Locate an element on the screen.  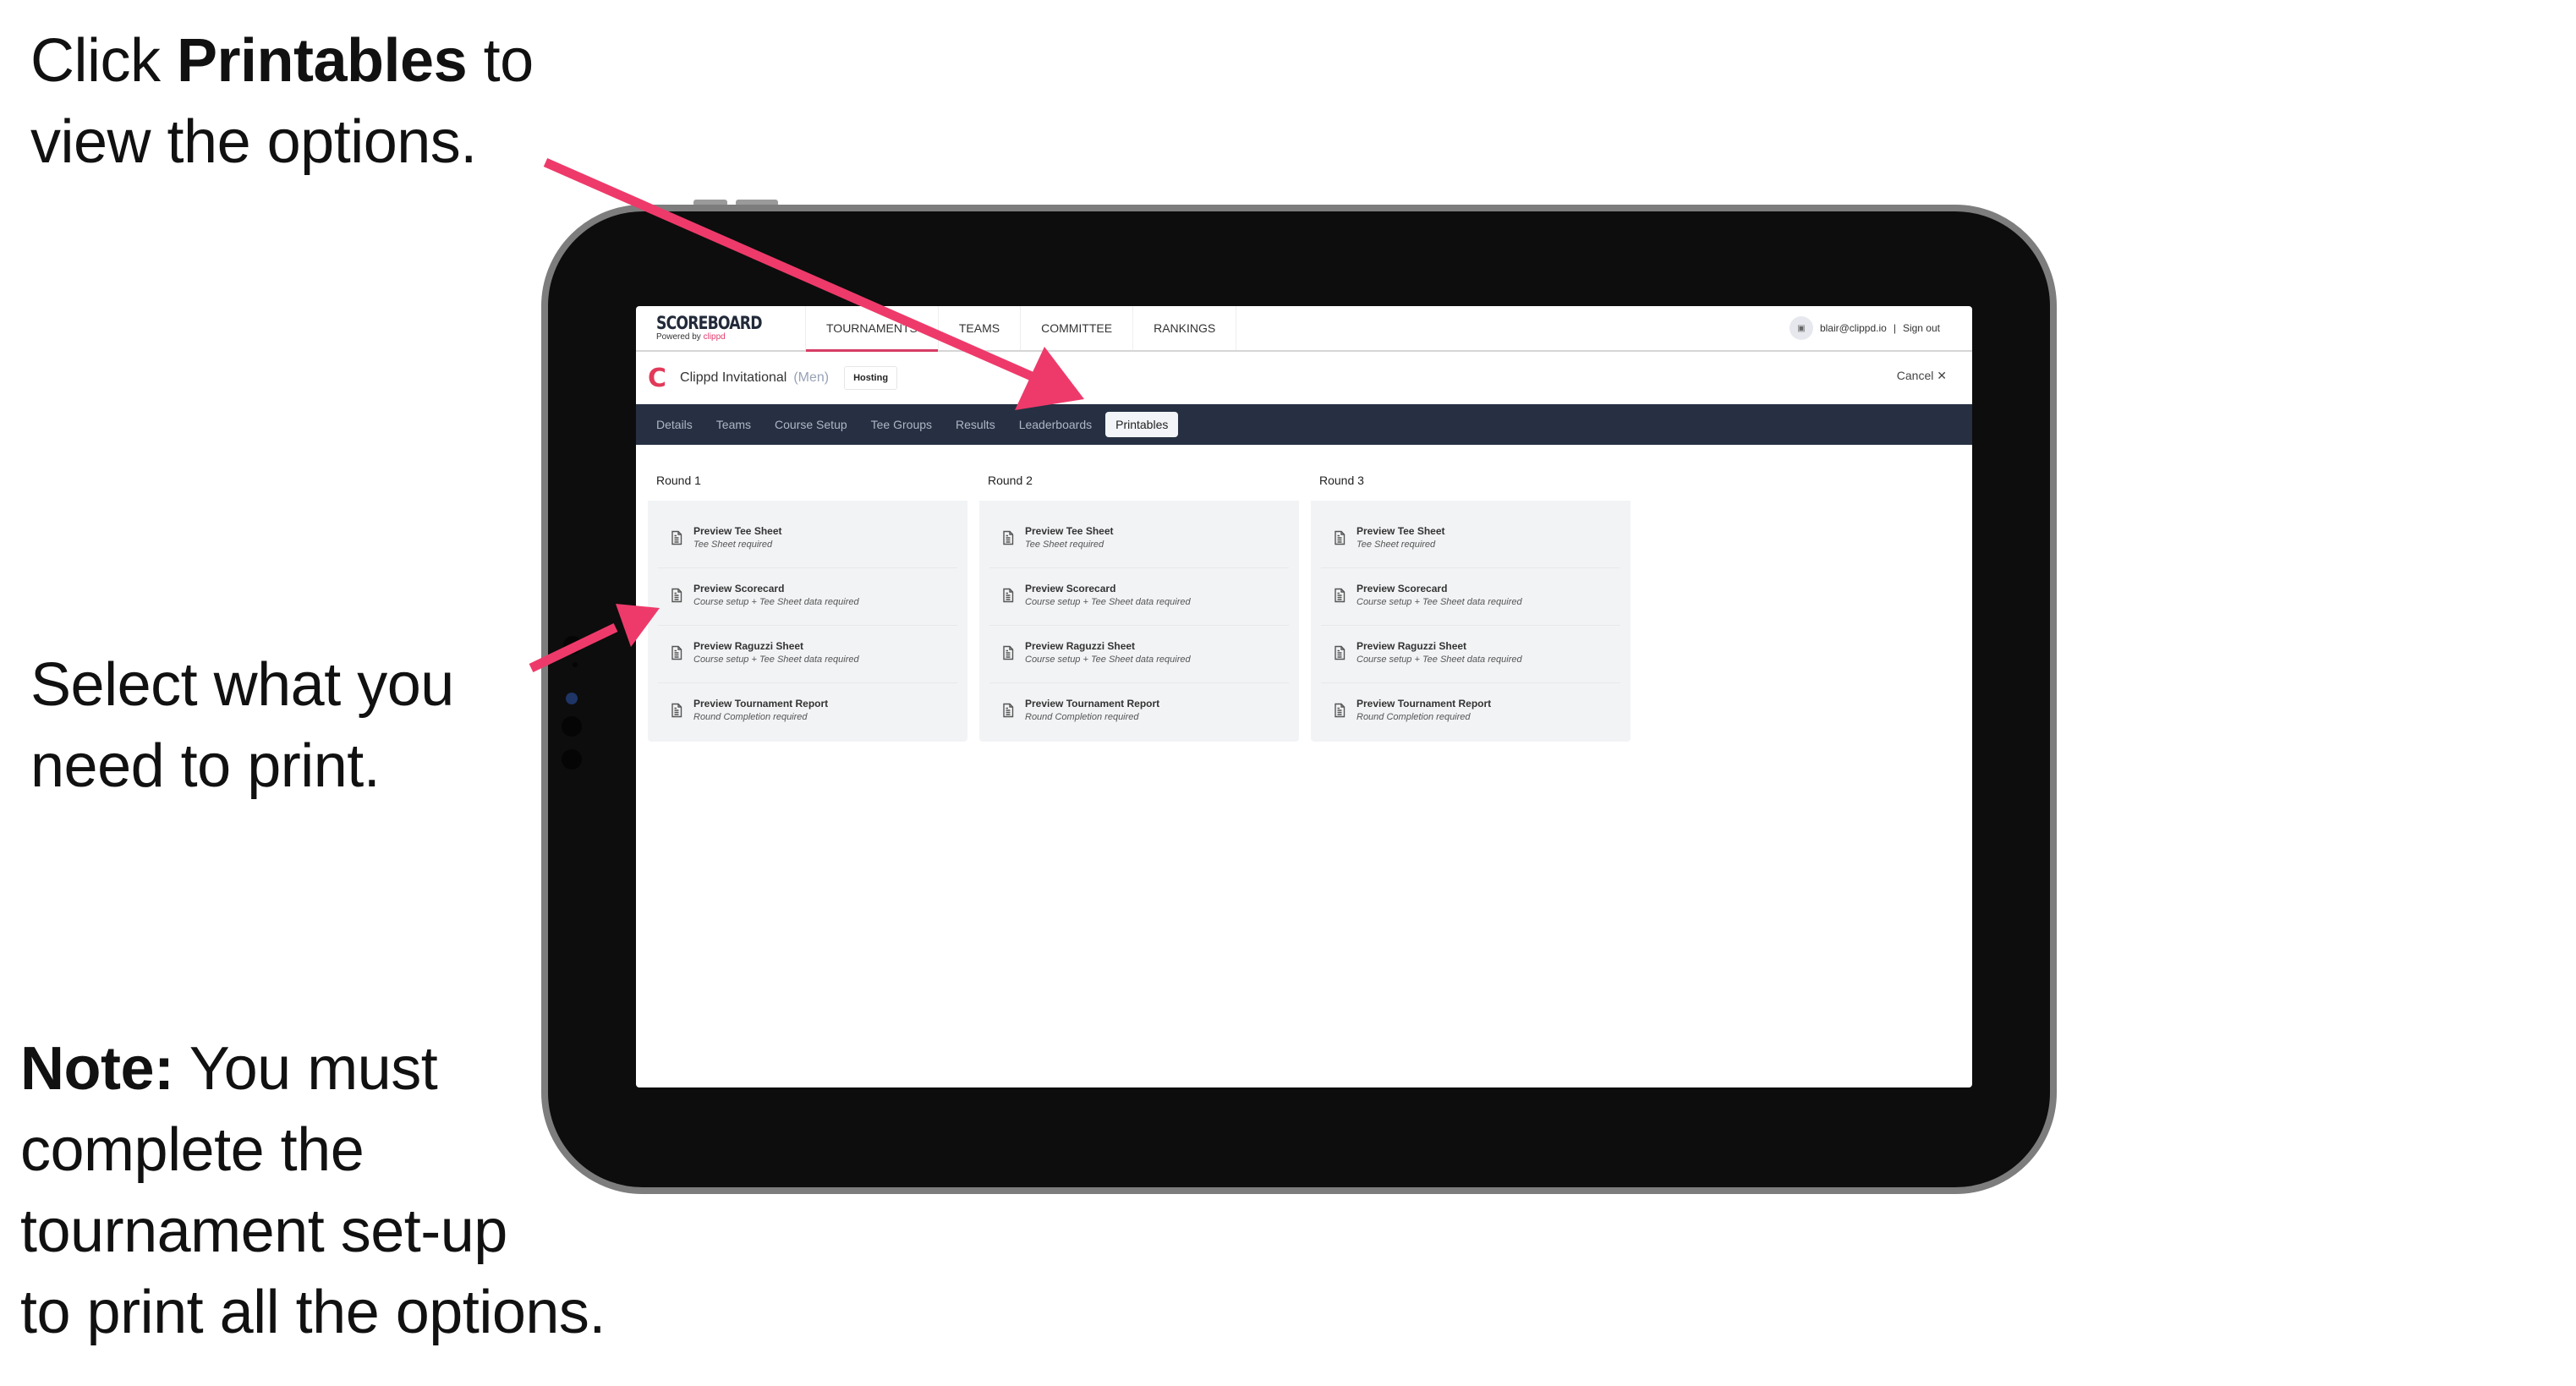
tab-course-setup: Course Setup is located at coordinates (811, 424).